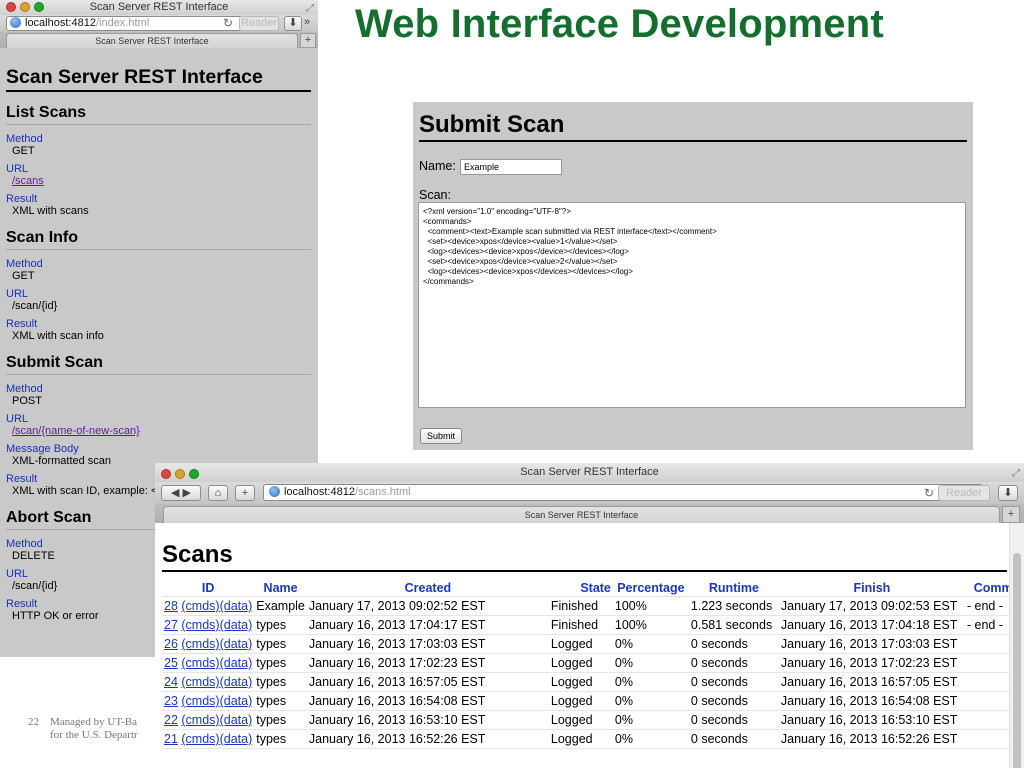 The width and height of the screenshot is (1024, 768). I want to click on id-cell: 24 (cmds)(data), so click(208, 682).